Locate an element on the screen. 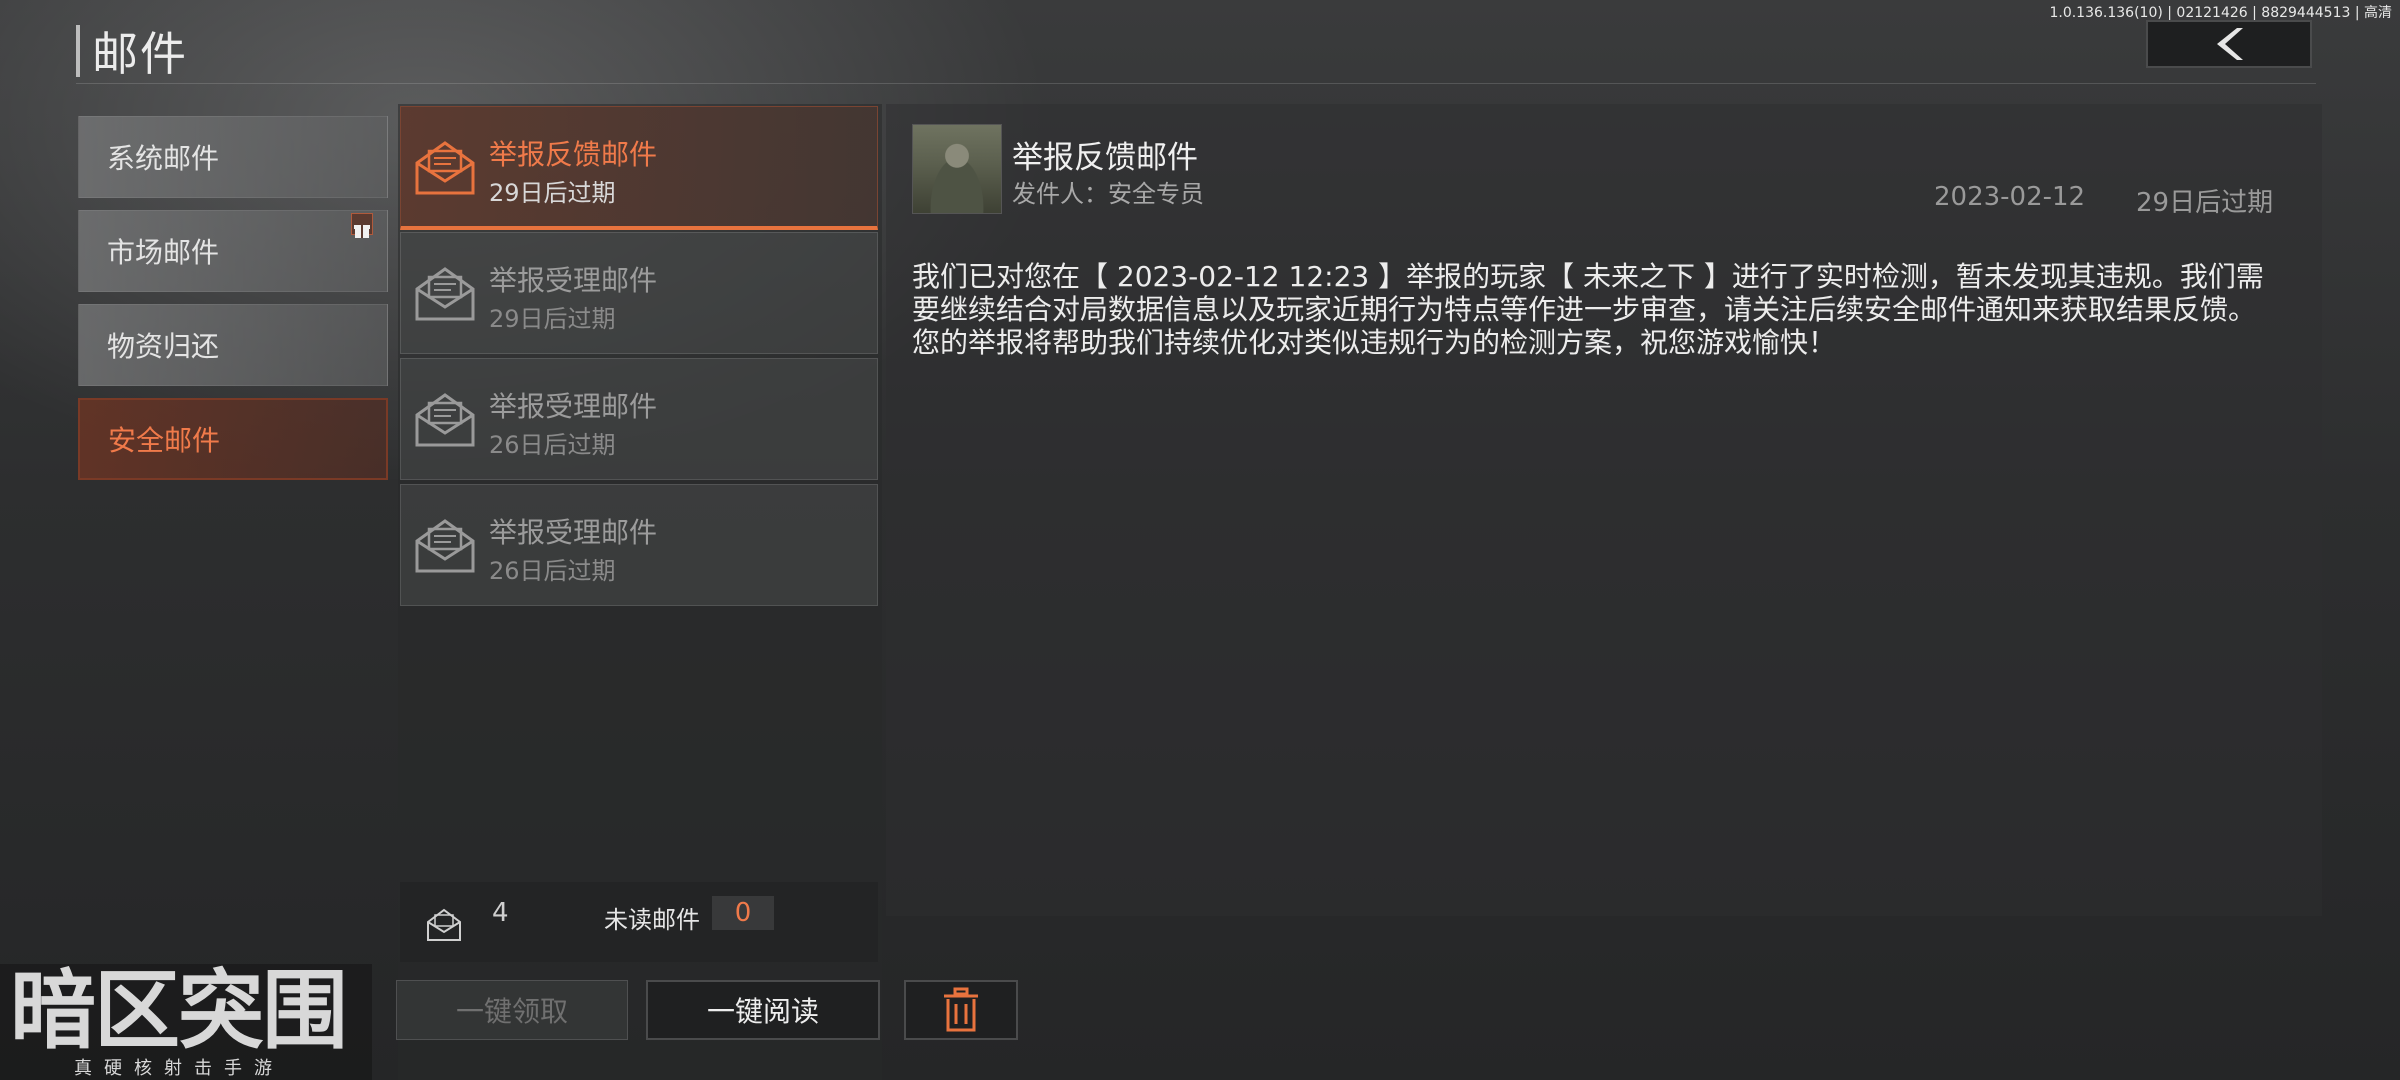 The height and width of the screenshot is (1080, 2400). delete-button is located at coordinates (961, 1010).